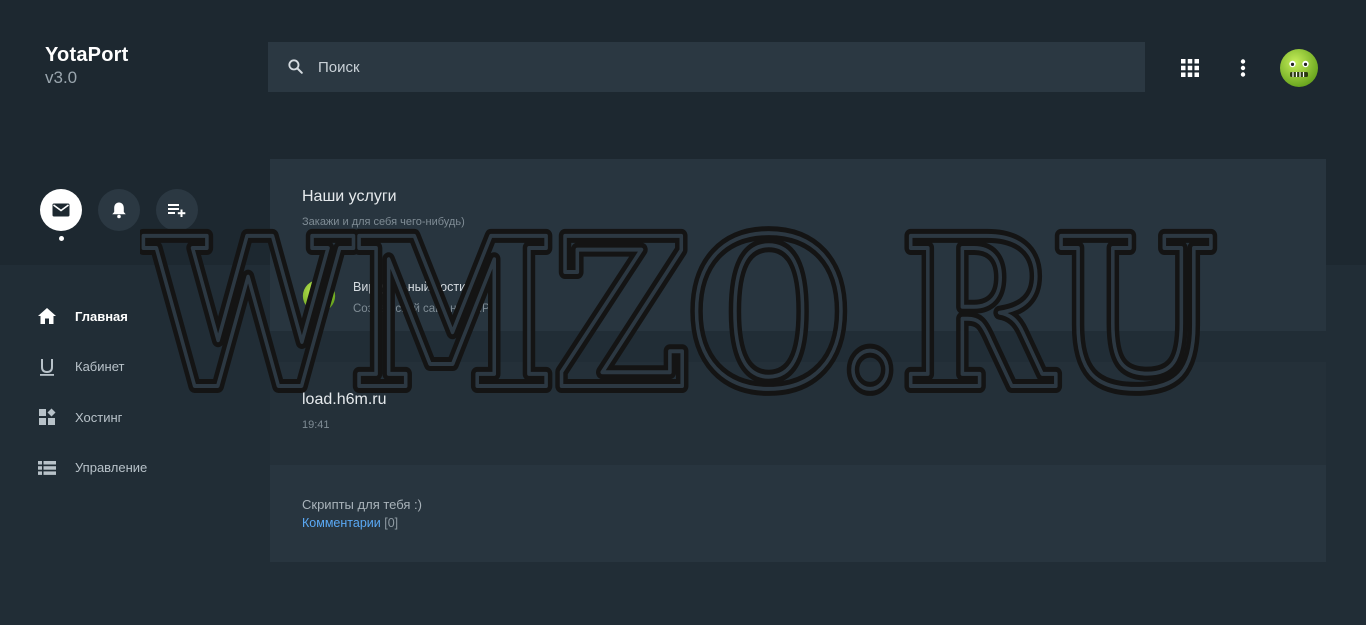  What do you see at coordinates (349, 196) in the screenshot?
I see `services-title: Наши услуги` at bounding box center [349, 196].